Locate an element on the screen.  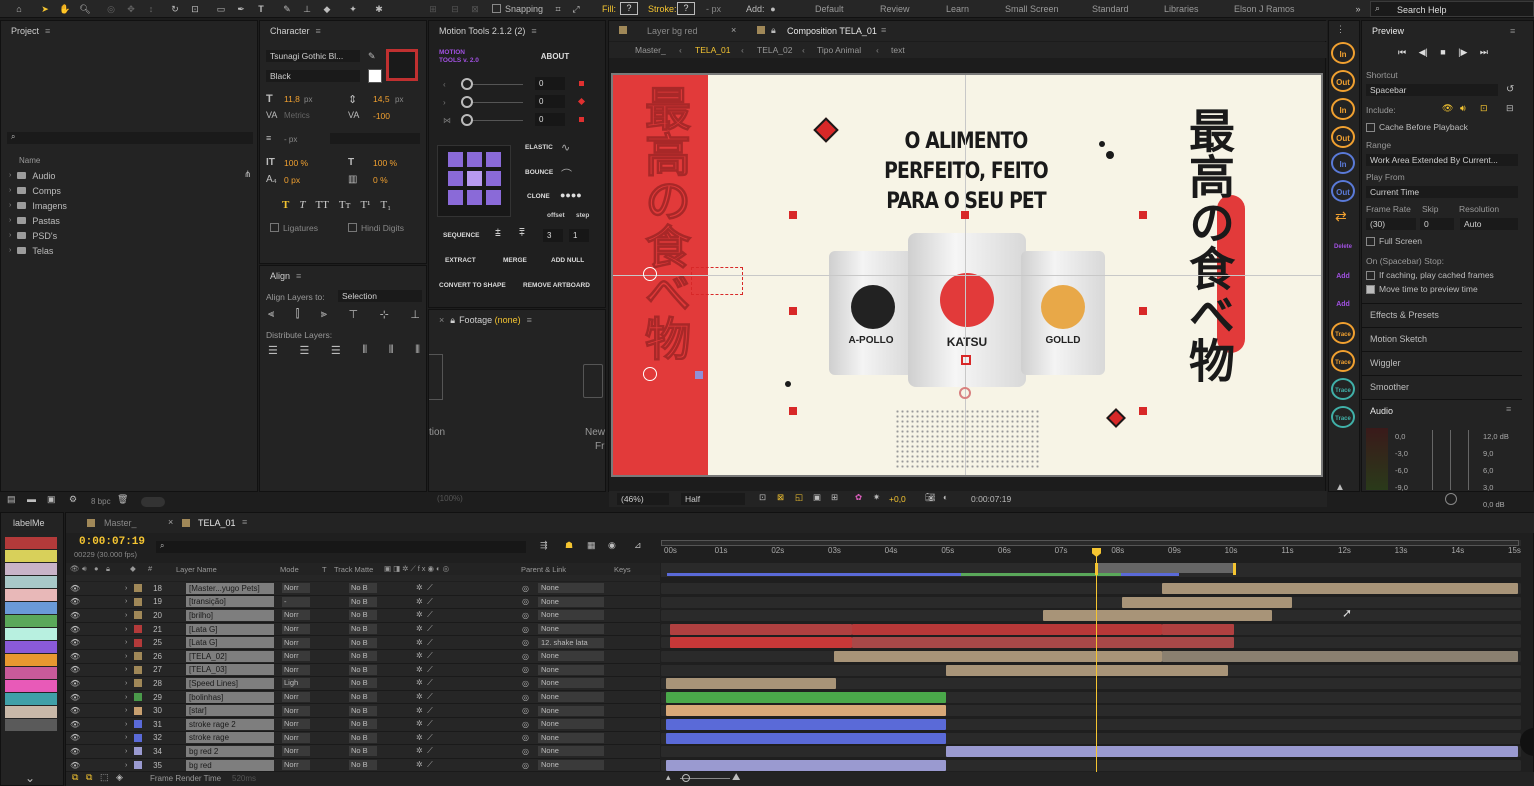
ease-out-value: 0 is located at coordinates (550, 101).